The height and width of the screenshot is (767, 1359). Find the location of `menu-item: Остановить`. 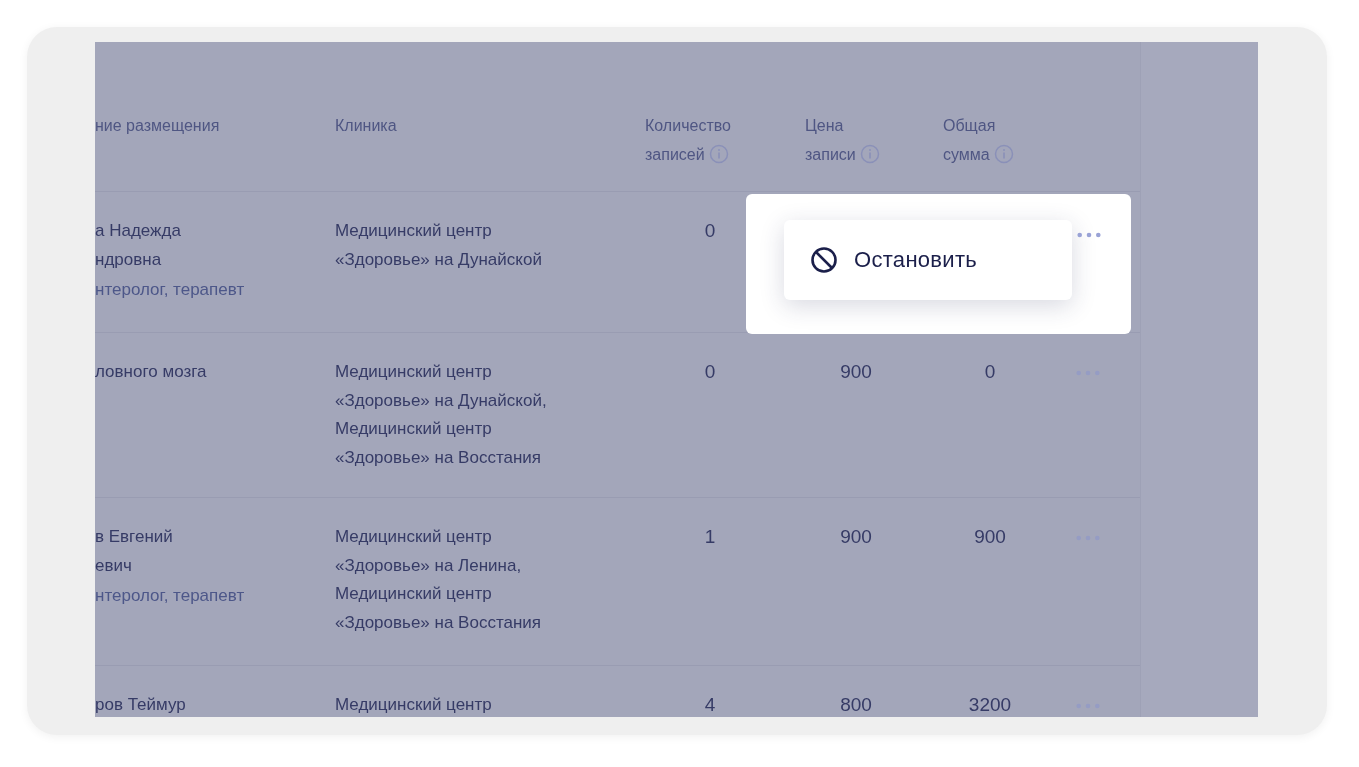

menu-item: Остановить is located at coordinates (928, 260).